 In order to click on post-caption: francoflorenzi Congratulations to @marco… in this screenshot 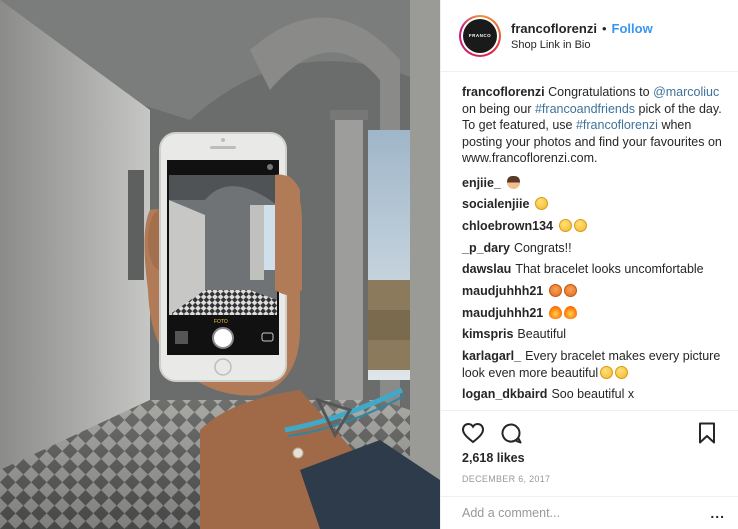, I will do `click(596, 125)`.